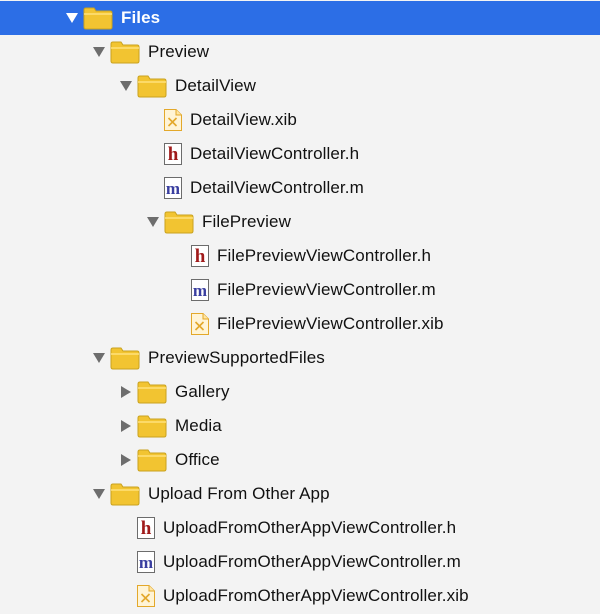 The image size is (600, 614). What do you see at coordinates (277, 187) in the screenshot?
I see `tree-row-label: DetailViewController.m` at bounding box center [277, 187].